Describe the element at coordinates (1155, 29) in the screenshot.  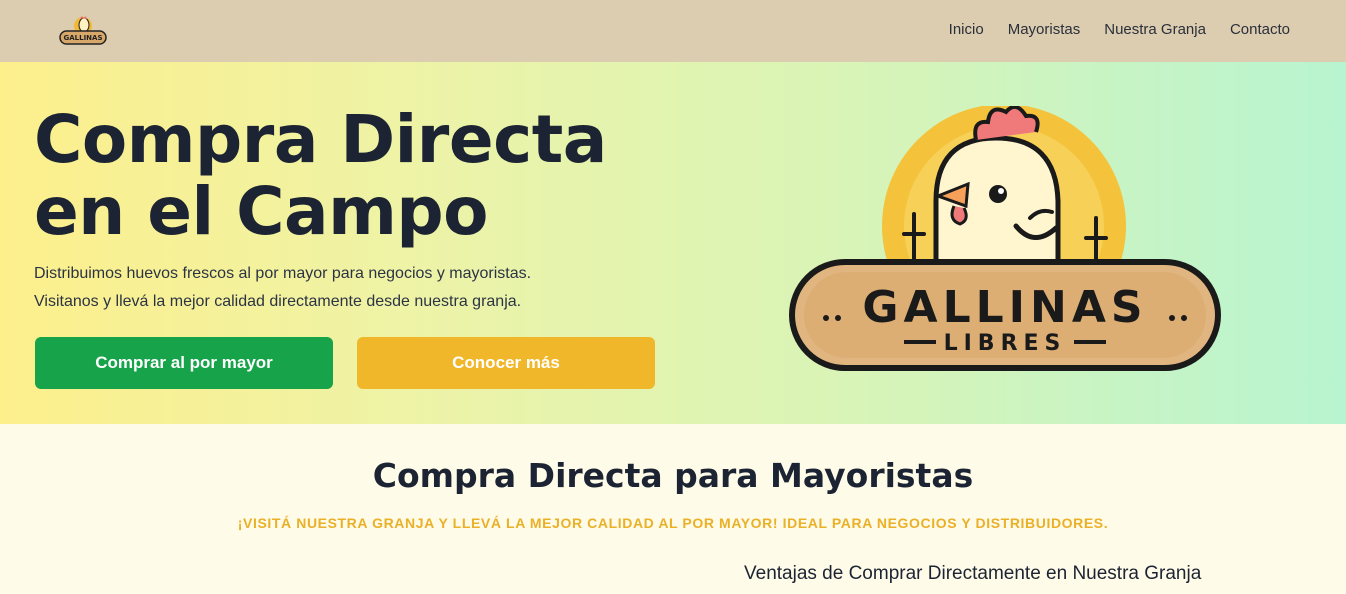
I see `nav-link-nuestra-granja: Nuestra Granja` at that location.